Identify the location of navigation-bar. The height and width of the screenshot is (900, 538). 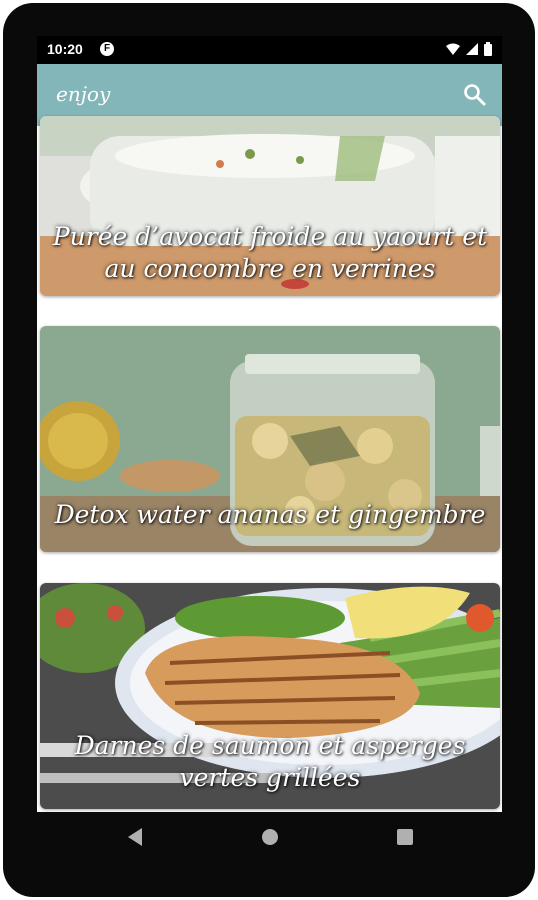
(269, 837).